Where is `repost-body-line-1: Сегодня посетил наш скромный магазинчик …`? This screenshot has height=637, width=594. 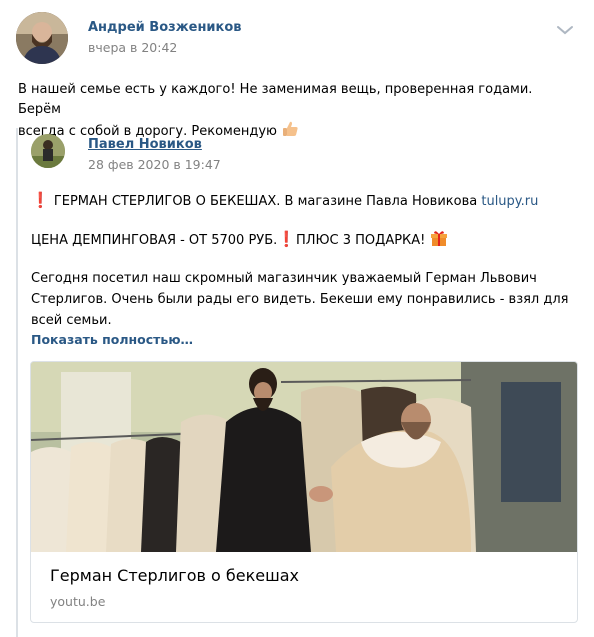
repost-body-line-1: Сегодня посетил наш скромный магазинчик … is located at coordinates (284, 278).